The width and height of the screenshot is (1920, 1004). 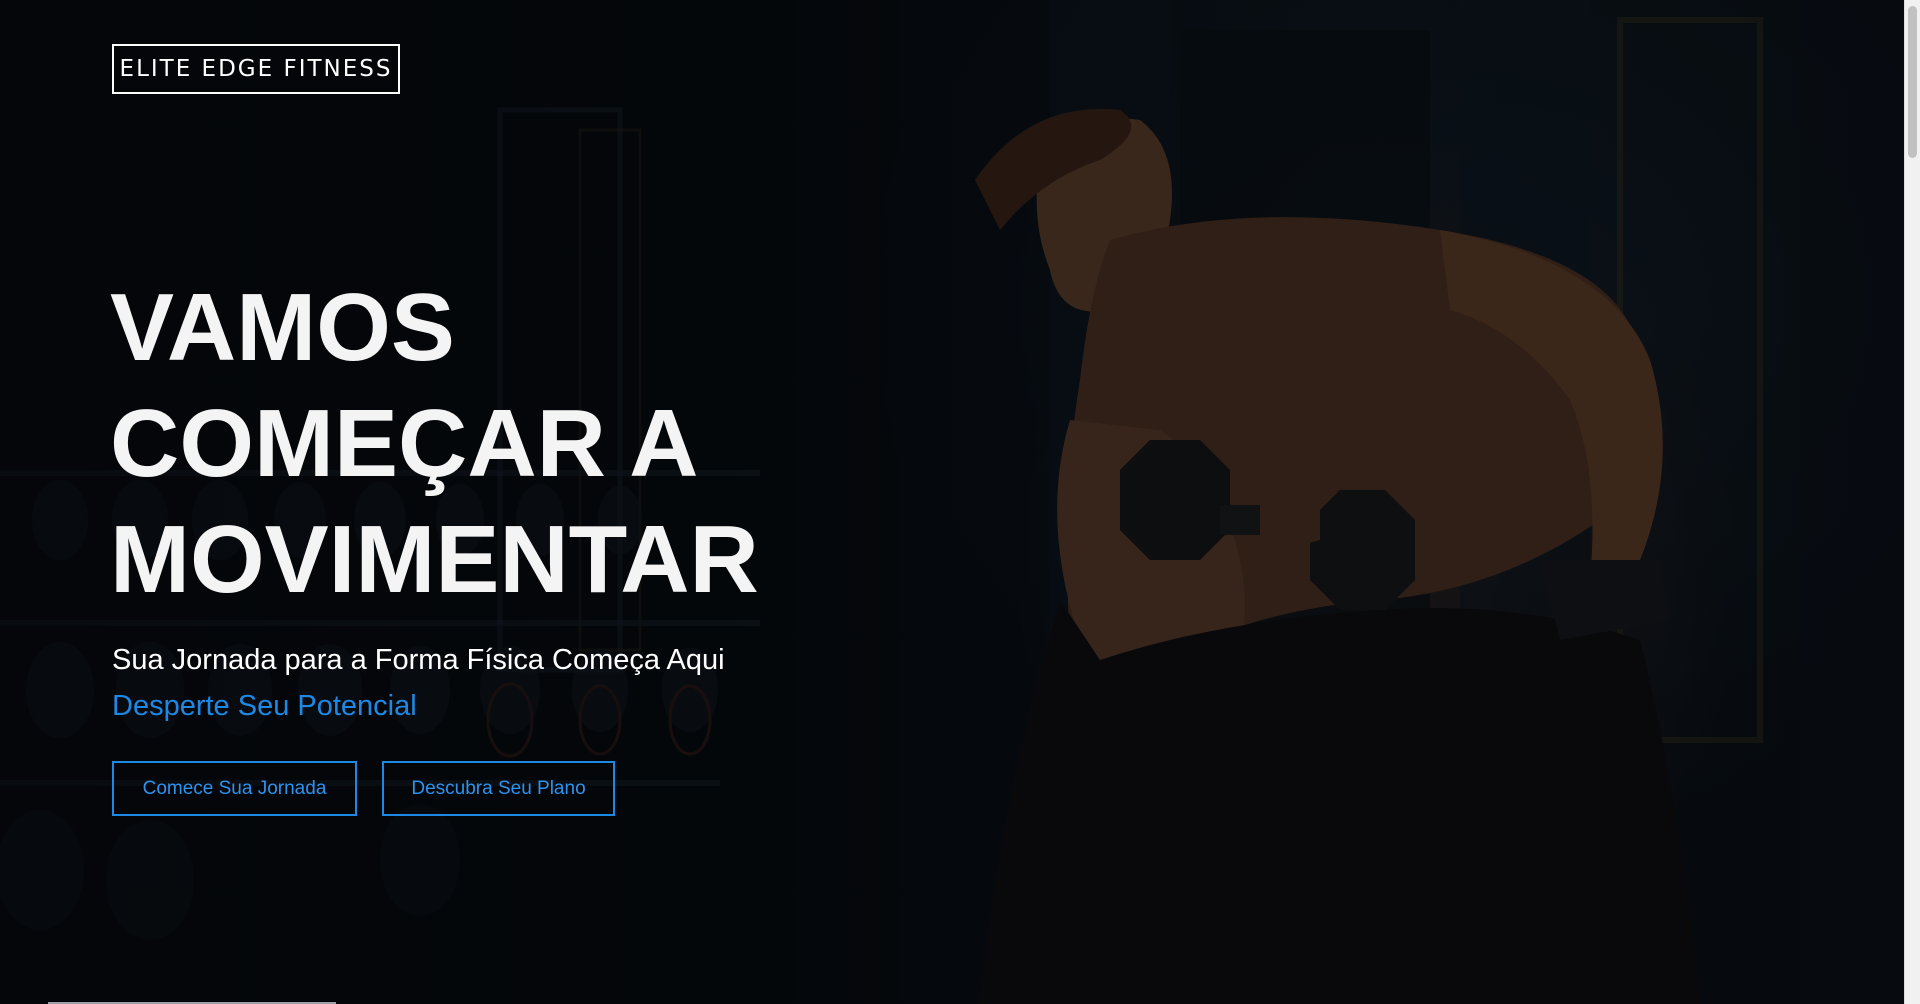 I want to click on vertical-scrollbar, so click(x=1912, y=502).